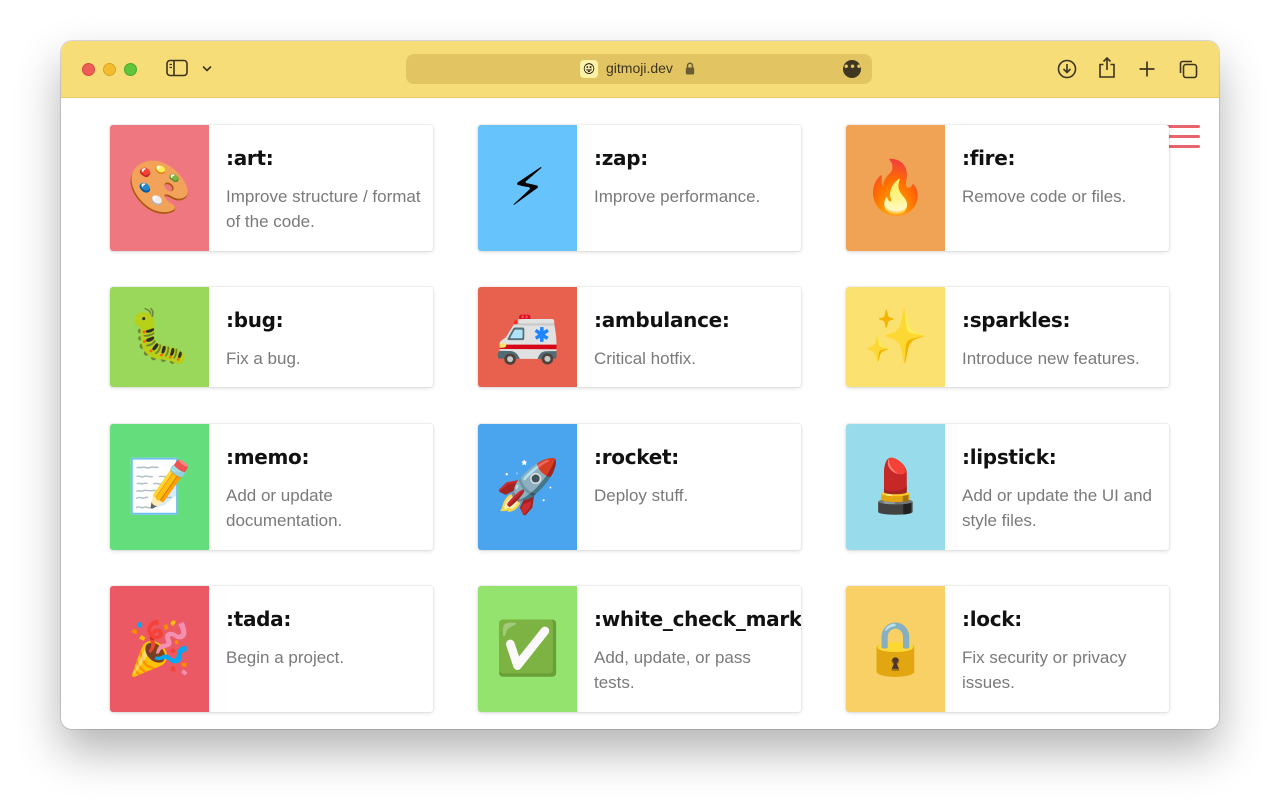 This screenshot has width=1280, height=810. What do you see at coordinates (1044, 196) in the screenshot?
I see `gitmoji-description: Remove code or files.` at bounding box center [1044, 196].